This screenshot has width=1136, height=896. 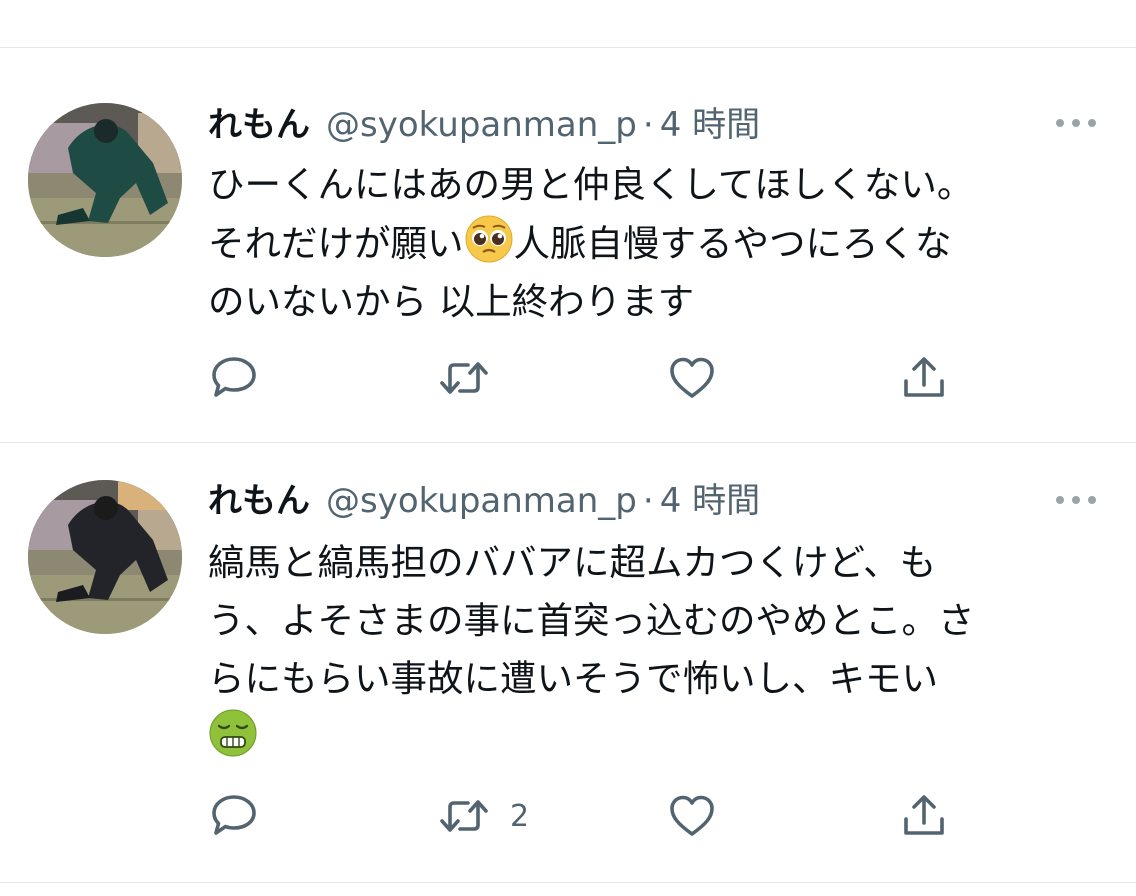 What do you see at coordinates (489, 239) in the screenshot?
I see `pleading-face-emoji-icon` at bounding box center [489, 239].